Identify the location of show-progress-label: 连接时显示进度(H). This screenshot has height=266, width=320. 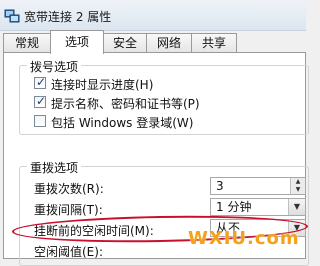
(102, 85).